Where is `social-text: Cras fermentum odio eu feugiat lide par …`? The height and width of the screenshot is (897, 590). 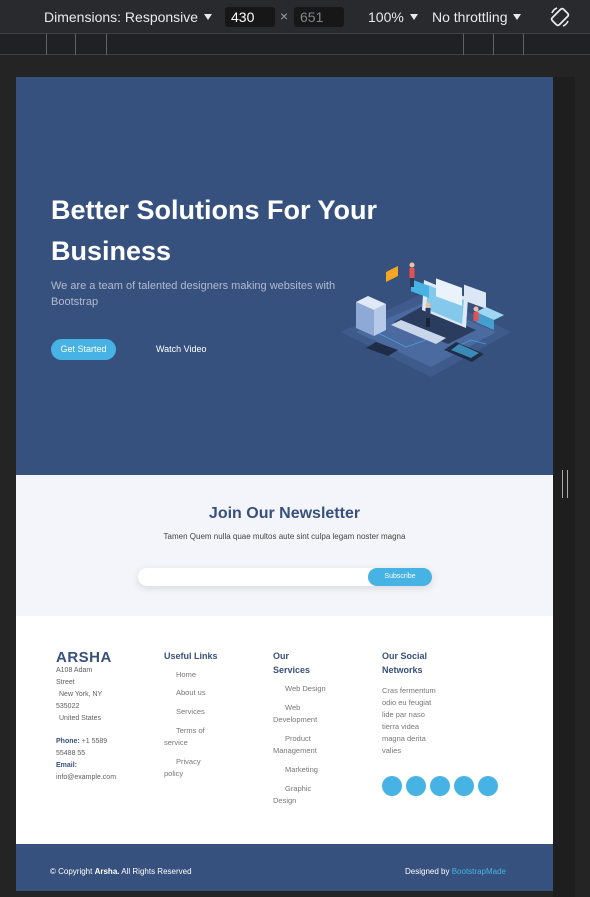
social-text: Cras fermentum odio eu feugiat lide par … is located at coordinates (409, 720).